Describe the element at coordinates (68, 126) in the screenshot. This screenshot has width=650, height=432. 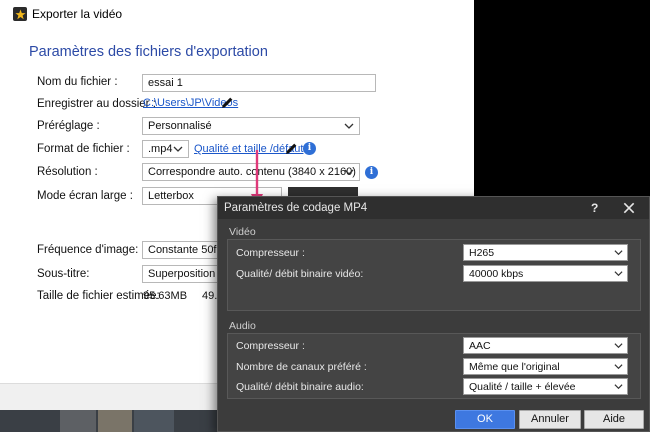
I see `preset-label: Préréglage :` at that location.